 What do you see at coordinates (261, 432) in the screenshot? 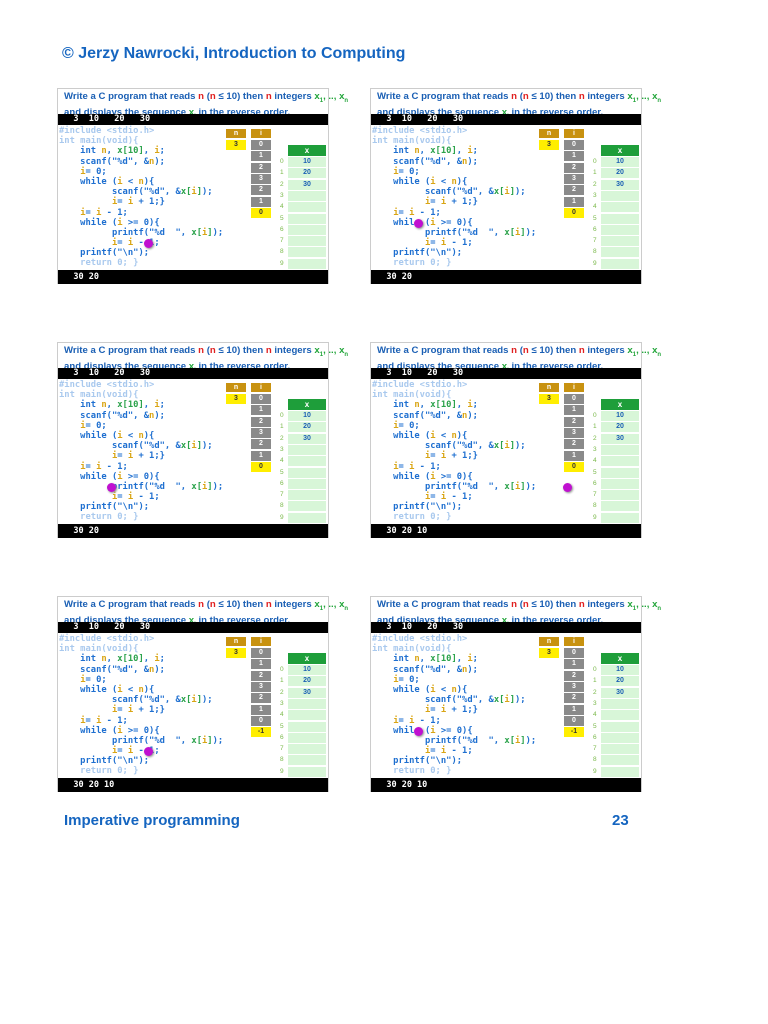
I see `variable-i-value: 3` at bounding box center [261, 432].